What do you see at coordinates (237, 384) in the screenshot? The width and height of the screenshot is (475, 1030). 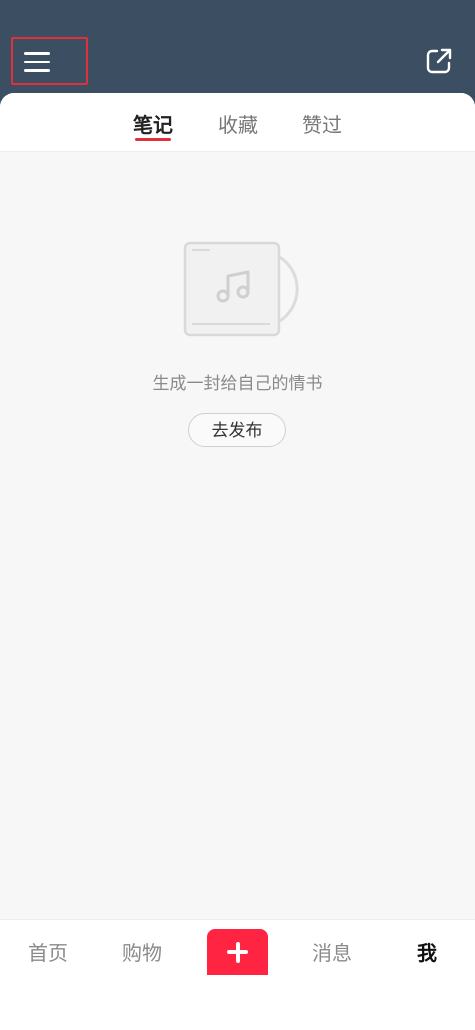 I see `empty-state-message: 生成一封给自己的情书` at bounding box center [237, 384].